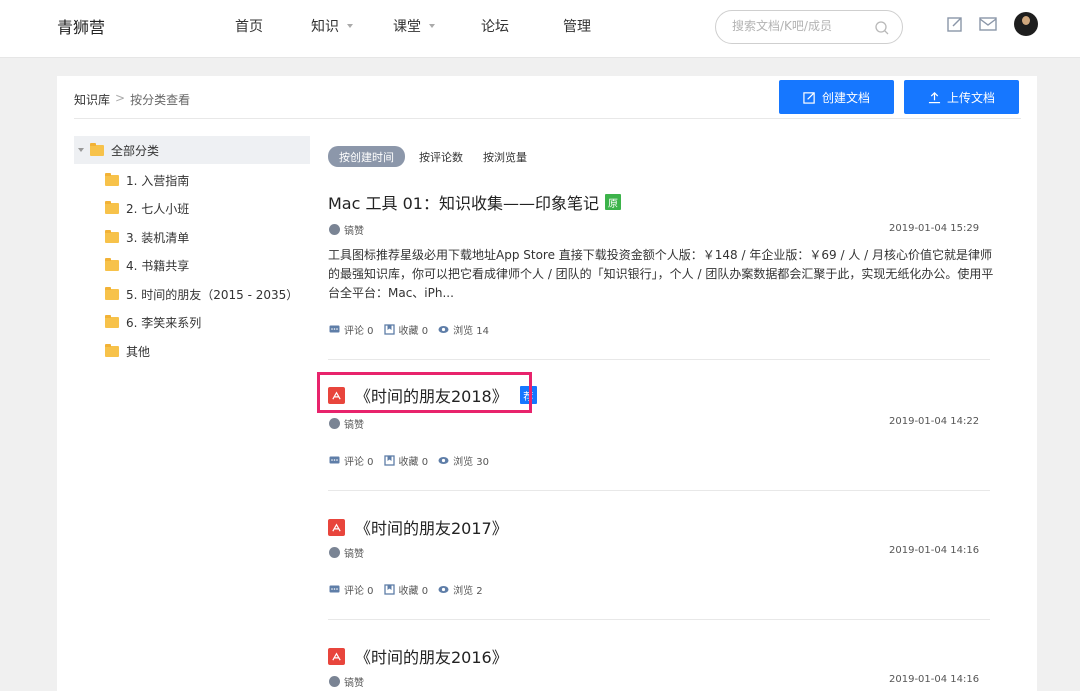  Describe the element at coordinates (431, 657) in the screenshot. I see `article-title-text: 《时间的朋友2016》` at that location.